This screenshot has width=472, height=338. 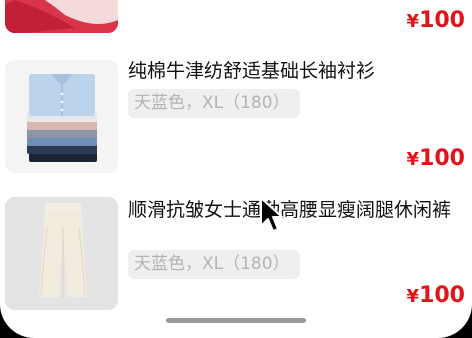 What do you see at coordinates (290, 210) in the screenshot?
I see `item-title: 顺滑抗皱女士通勤高腰显瘦阔腿休闲裤` at bounding box center [290, 210].